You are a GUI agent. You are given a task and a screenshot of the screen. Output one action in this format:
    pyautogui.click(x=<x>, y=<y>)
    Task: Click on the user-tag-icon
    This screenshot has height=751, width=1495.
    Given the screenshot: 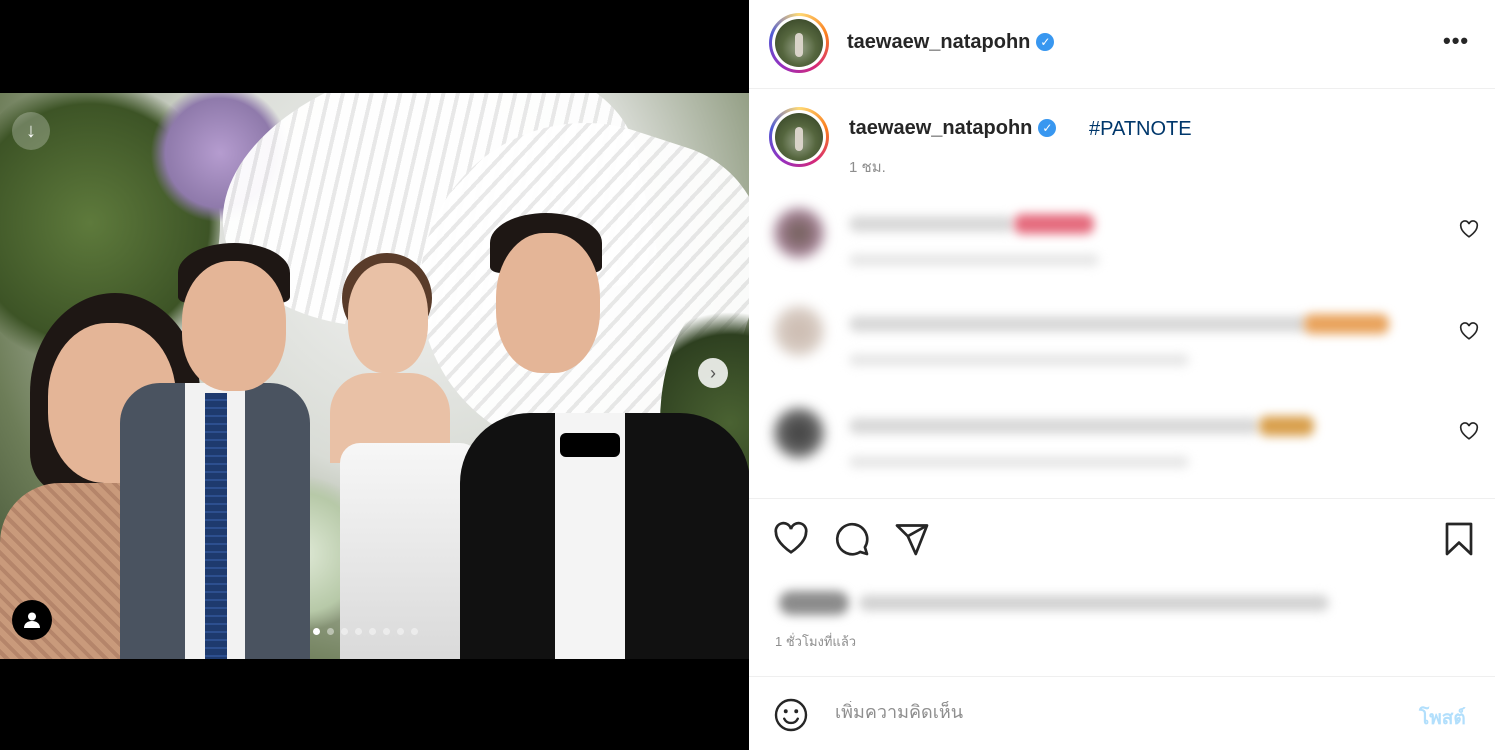 What is the action you would take?
    pyautogui.click(x=32, y=620)
    